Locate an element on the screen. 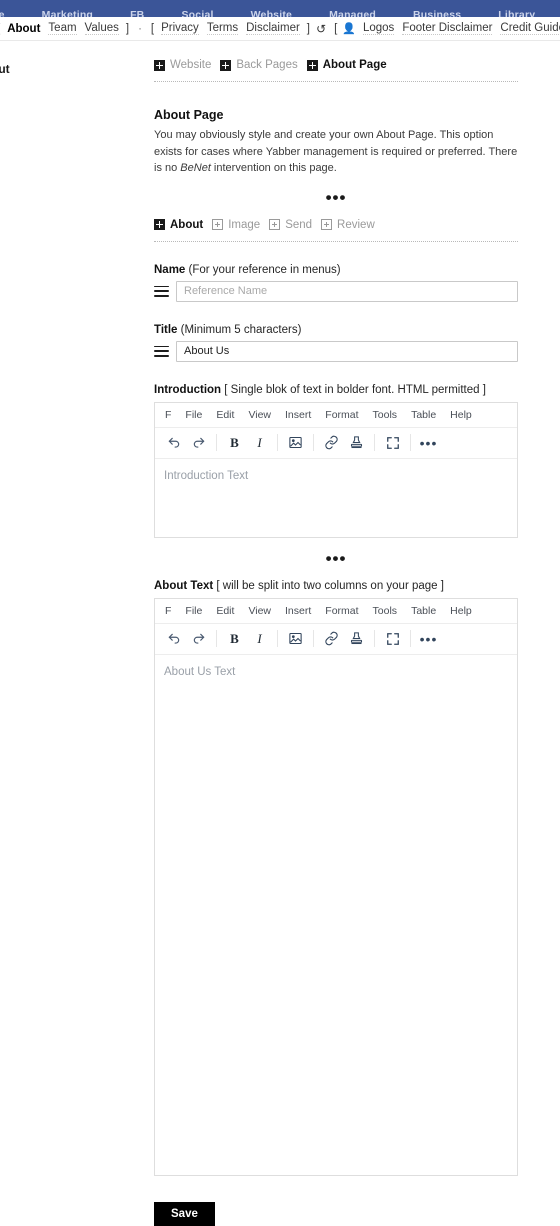  topnav-item-marketing: Marketing is located at coordinates (67, 13).